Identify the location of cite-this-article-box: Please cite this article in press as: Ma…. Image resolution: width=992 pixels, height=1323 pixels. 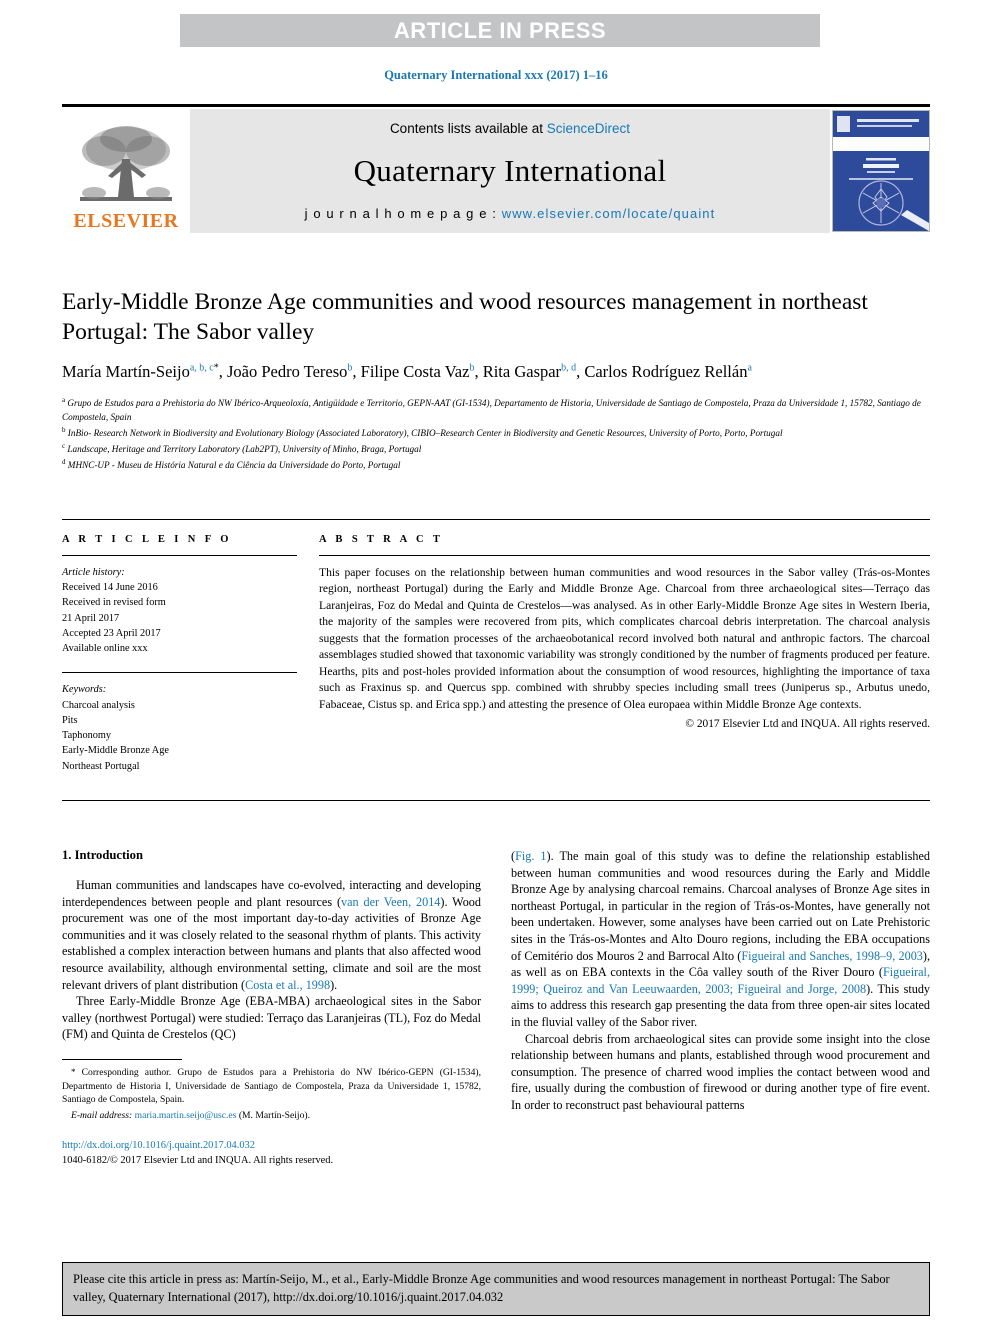
(496, 1289).